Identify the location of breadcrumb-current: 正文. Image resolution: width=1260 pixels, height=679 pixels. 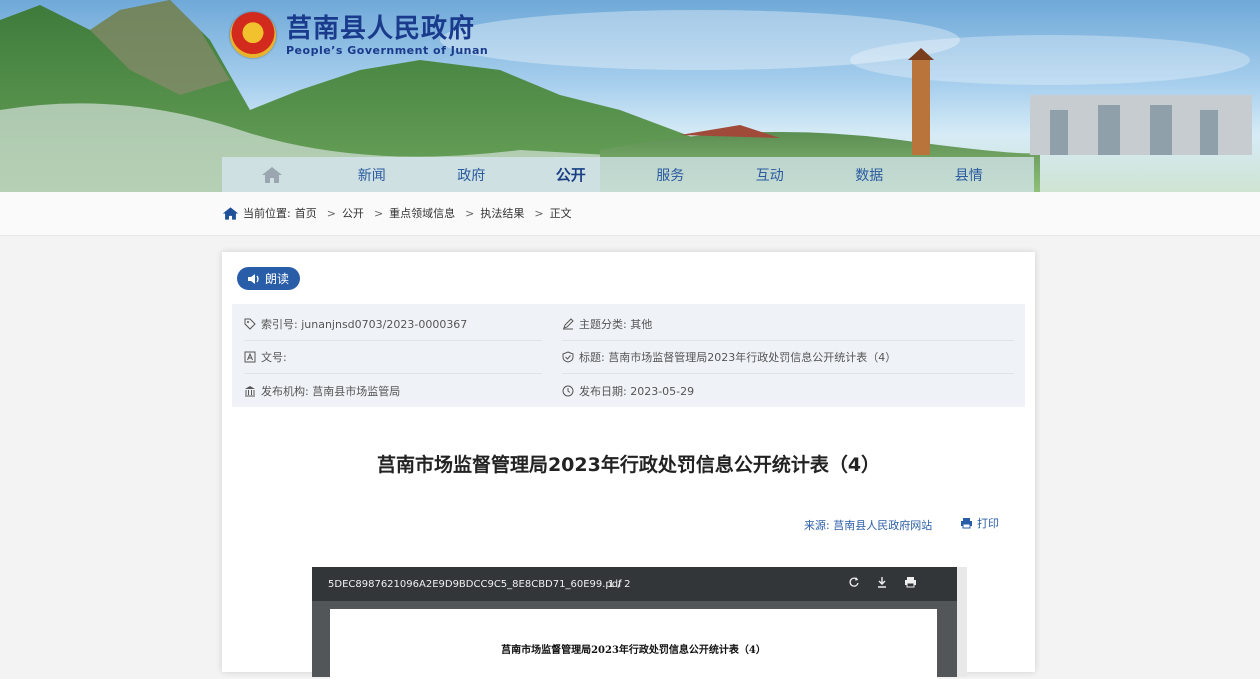
(560, 213).